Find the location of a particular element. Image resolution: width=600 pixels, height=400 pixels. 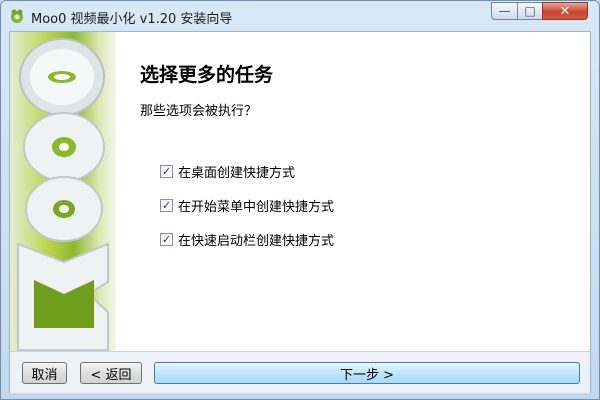

back-button: < 返回 is located at coordinates (111, 373).